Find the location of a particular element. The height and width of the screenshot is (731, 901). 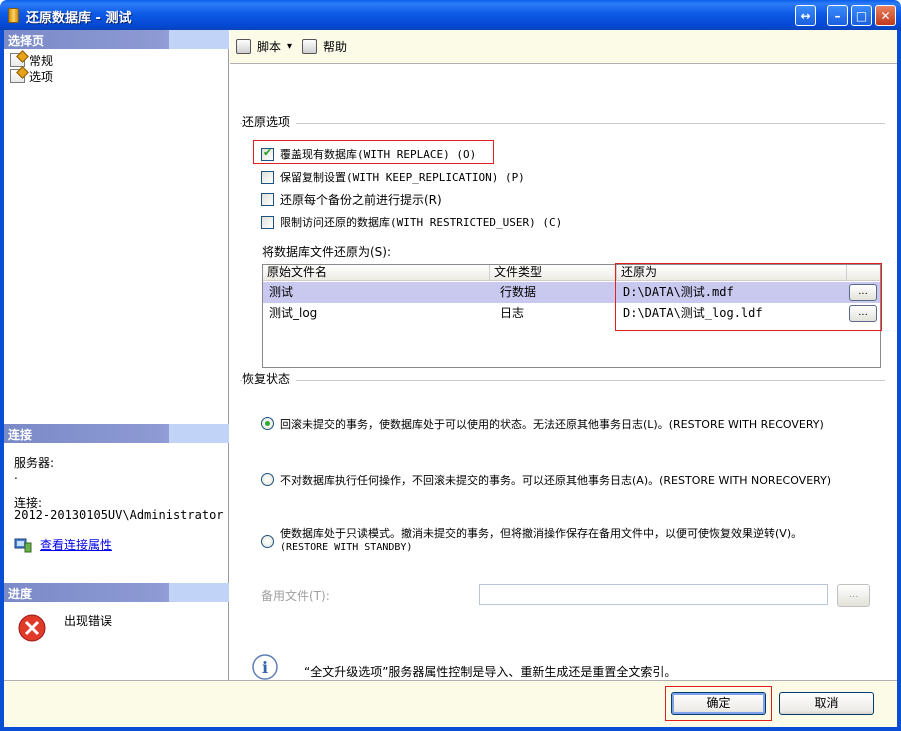

connection-header: 连接 is located at coordinates (116, 433).